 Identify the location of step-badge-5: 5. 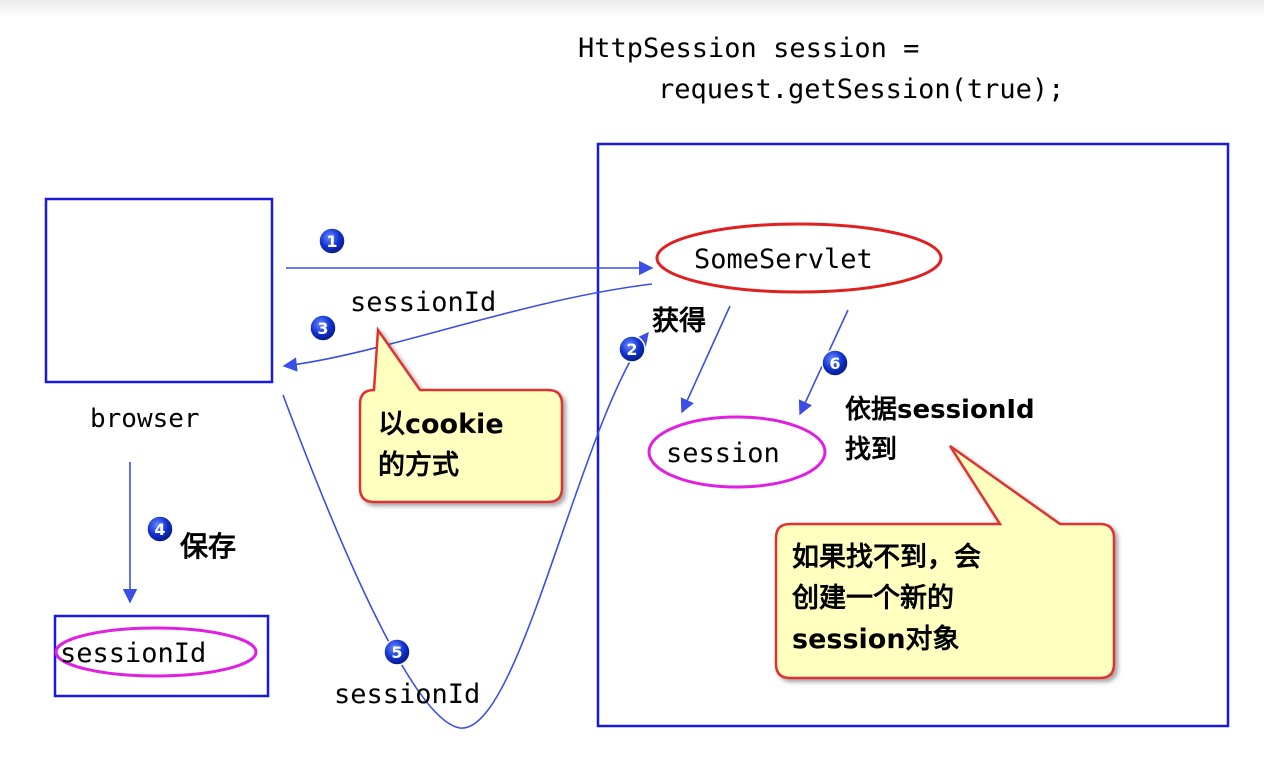
(397, 652).